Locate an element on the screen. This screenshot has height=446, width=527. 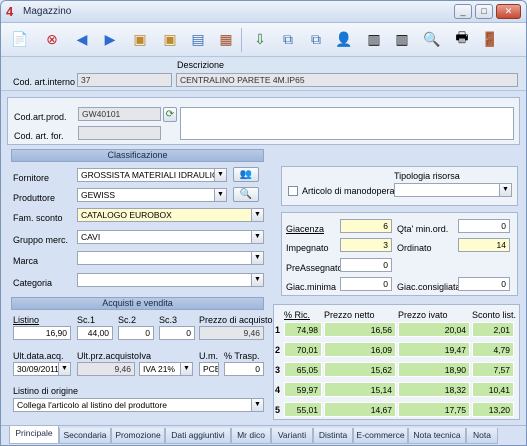
price-ivato-cell: 18,90 is located at coordinates (434, 369).